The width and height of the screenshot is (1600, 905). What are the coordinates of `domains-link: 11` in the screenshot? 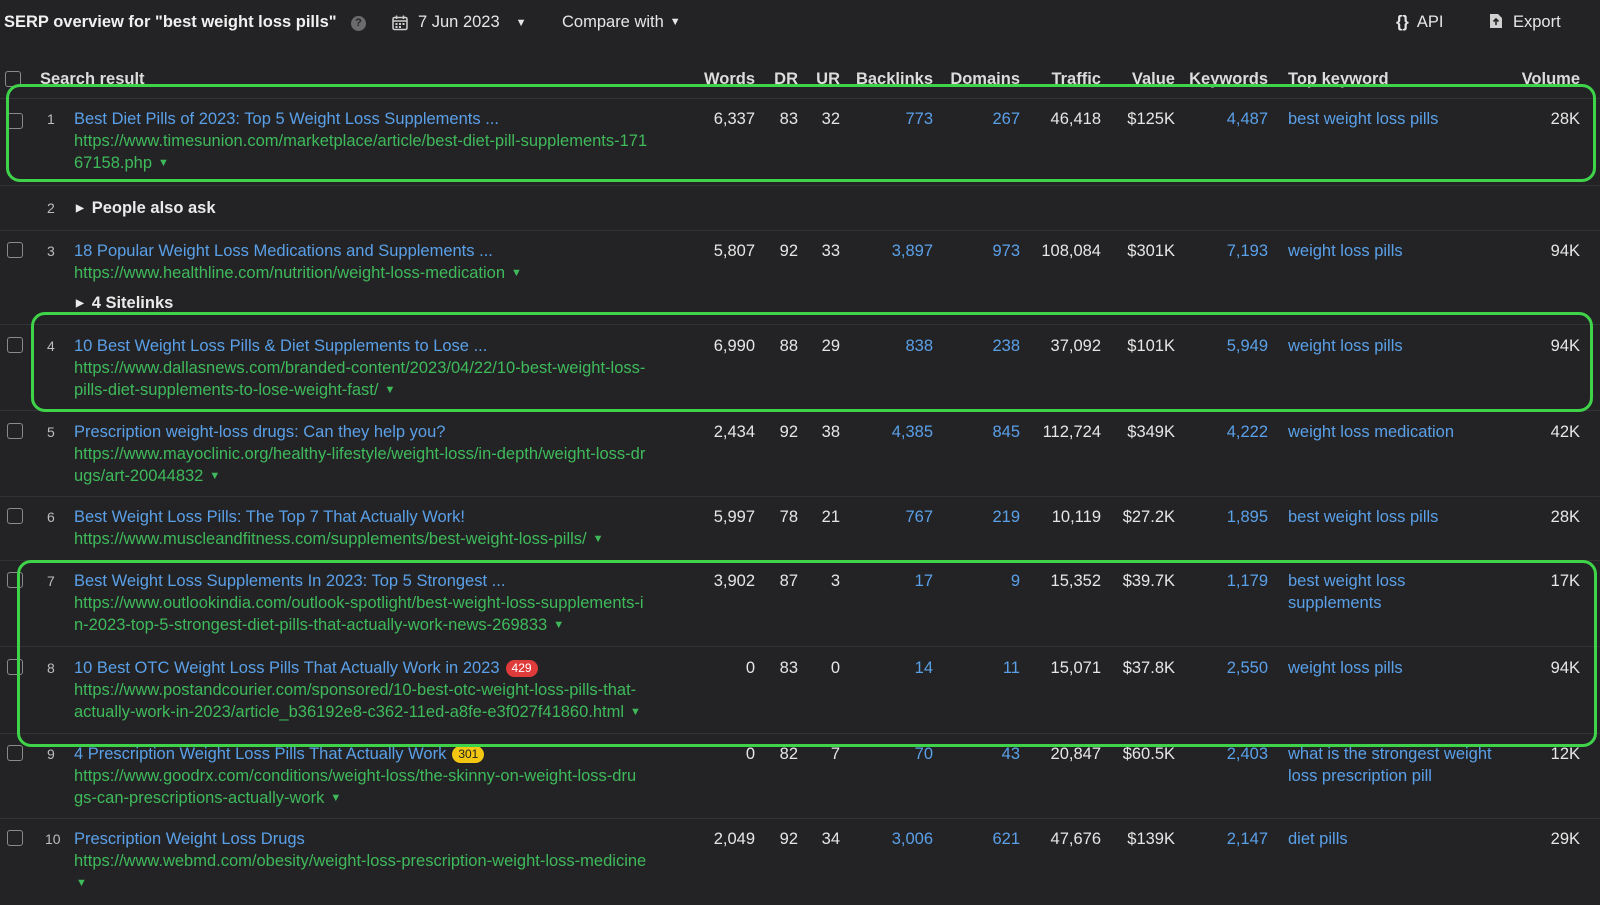 It's located at (982, 668).